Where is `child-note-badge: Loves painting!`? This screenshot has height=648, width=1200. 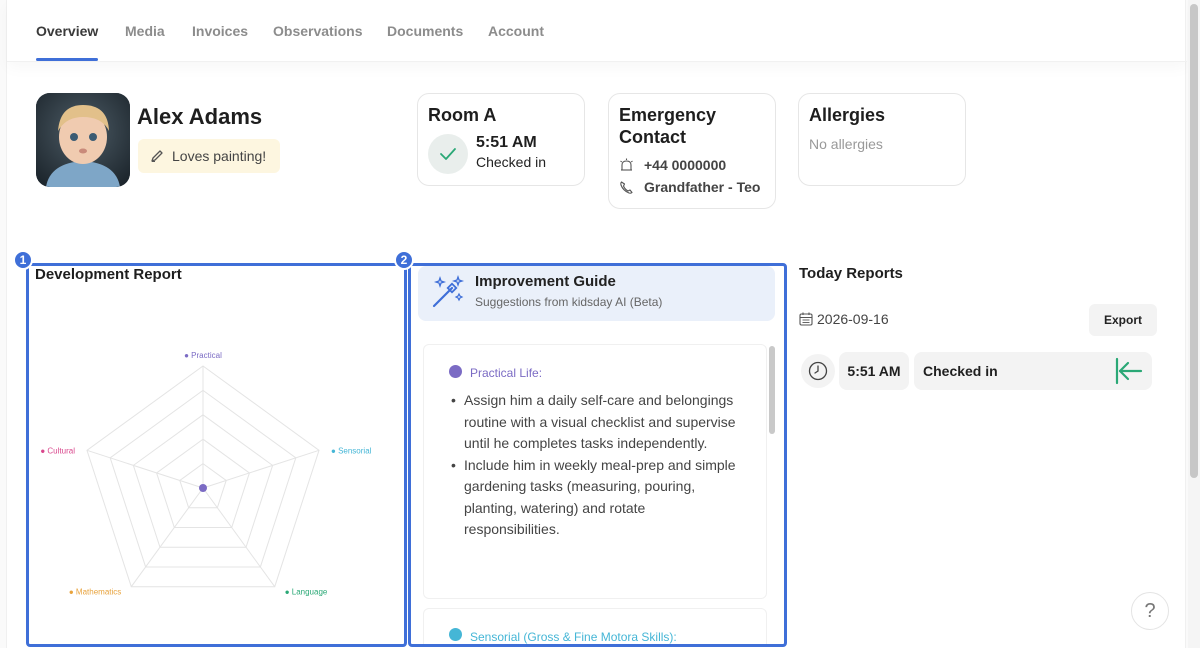
child-note-badge: Loves painting! is located at coordinates (209, 156).